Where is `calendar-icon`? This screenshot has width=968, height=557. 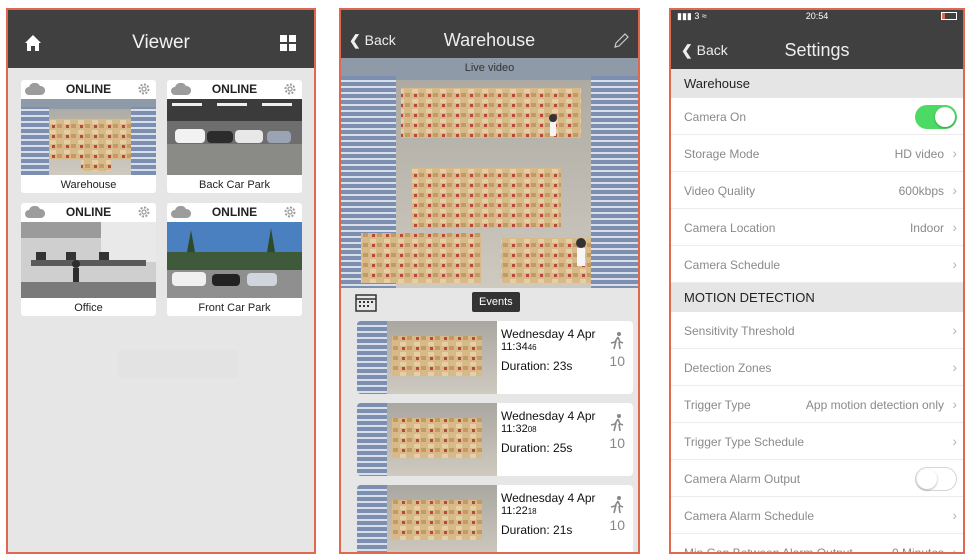 calendar-icon is located at coordinates (366, 302).